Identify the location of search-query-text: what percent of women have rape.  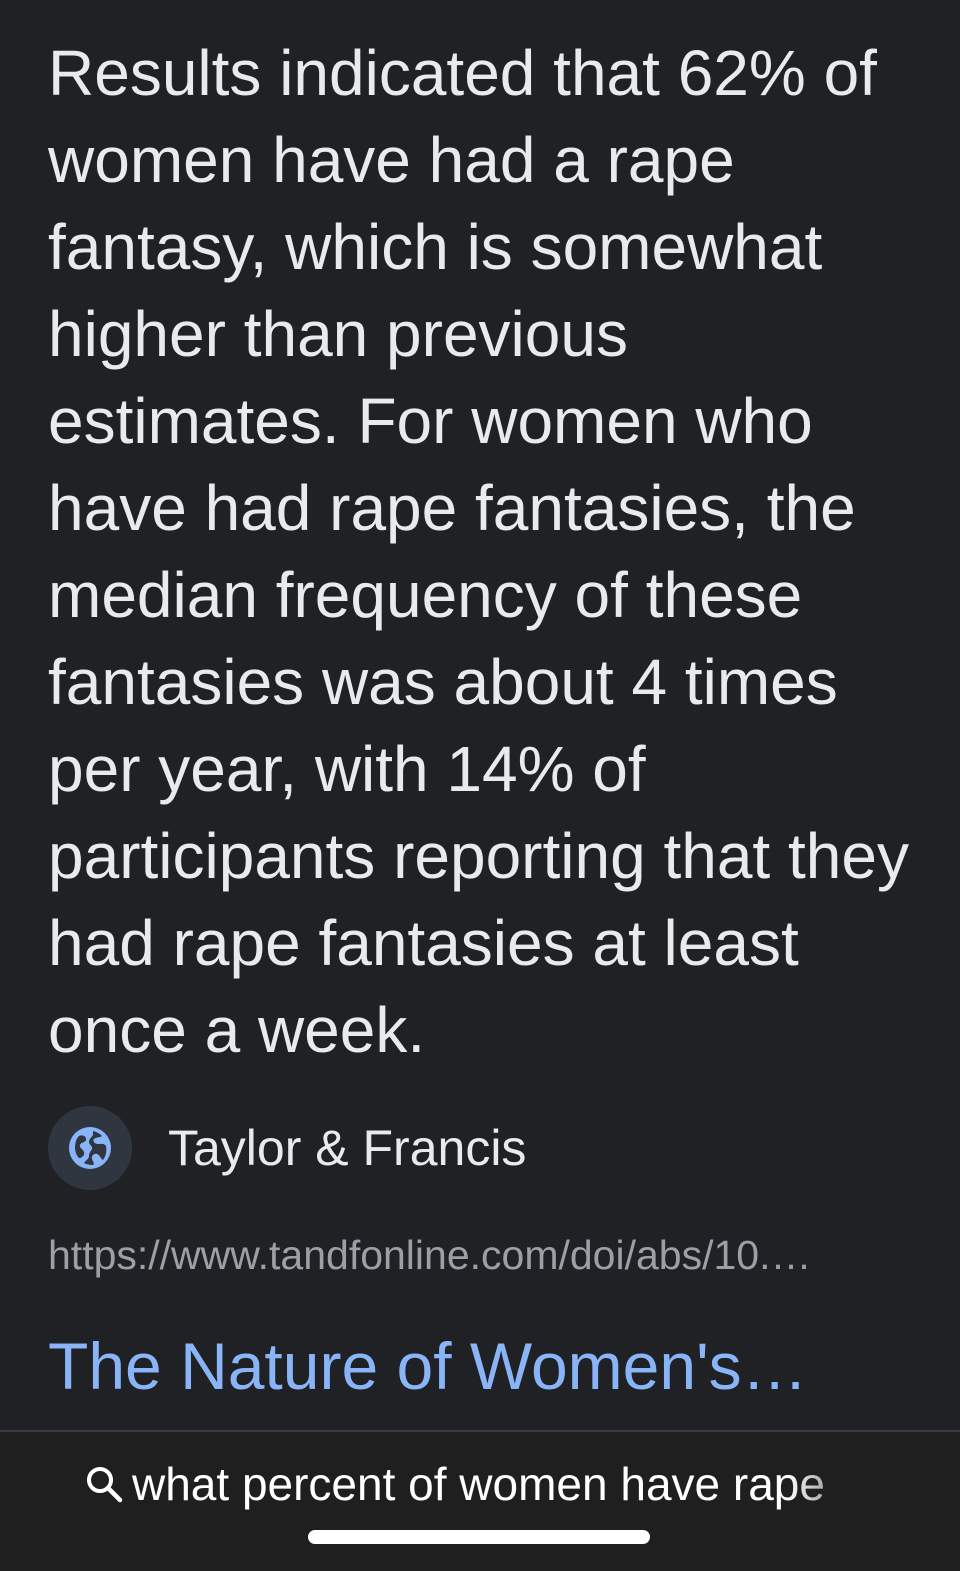
(478, 1484).